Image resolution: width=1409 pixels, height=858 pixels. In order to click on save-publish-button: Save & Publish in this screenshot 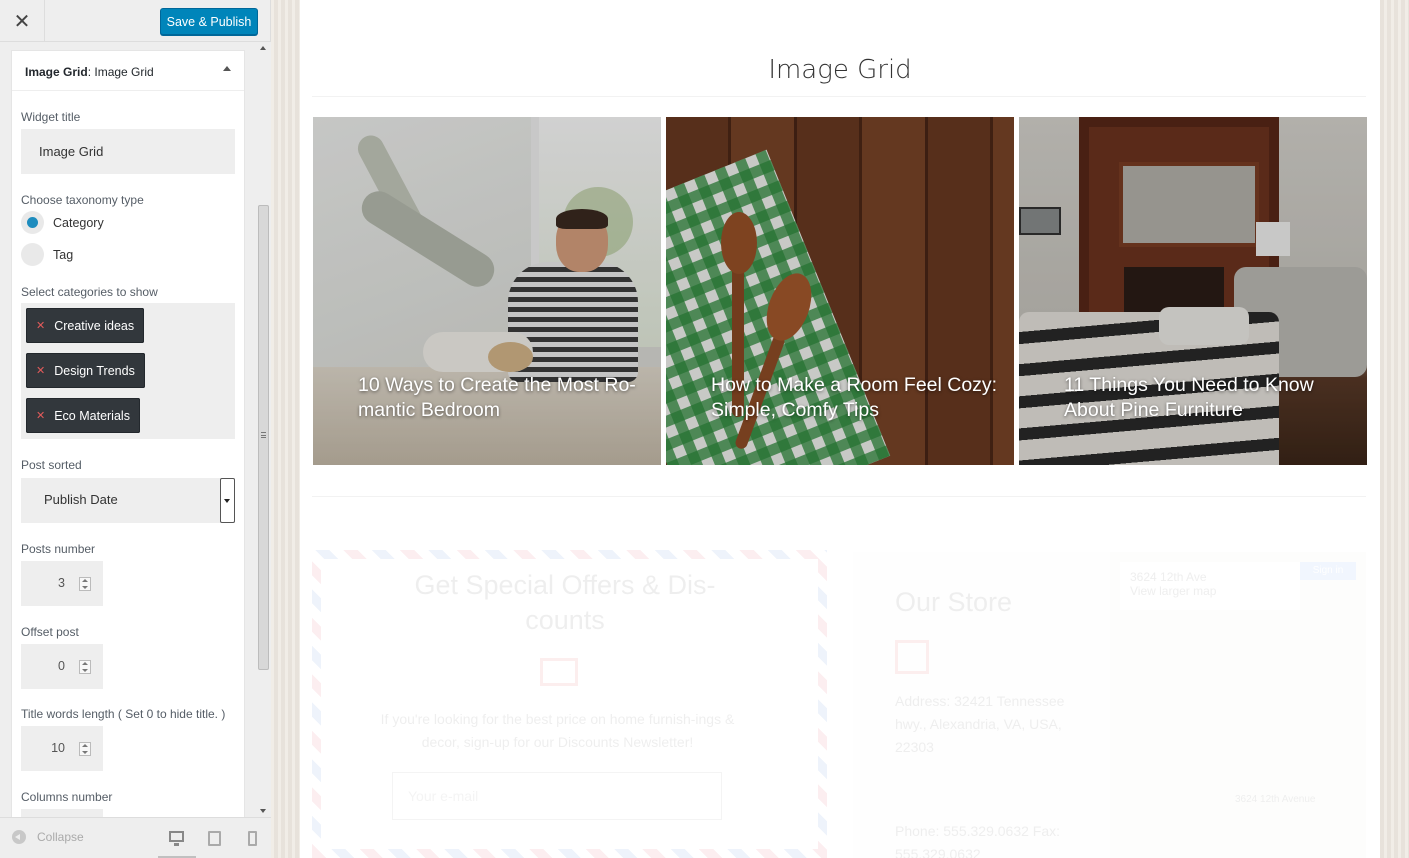, I will do `click(209, 21)`.